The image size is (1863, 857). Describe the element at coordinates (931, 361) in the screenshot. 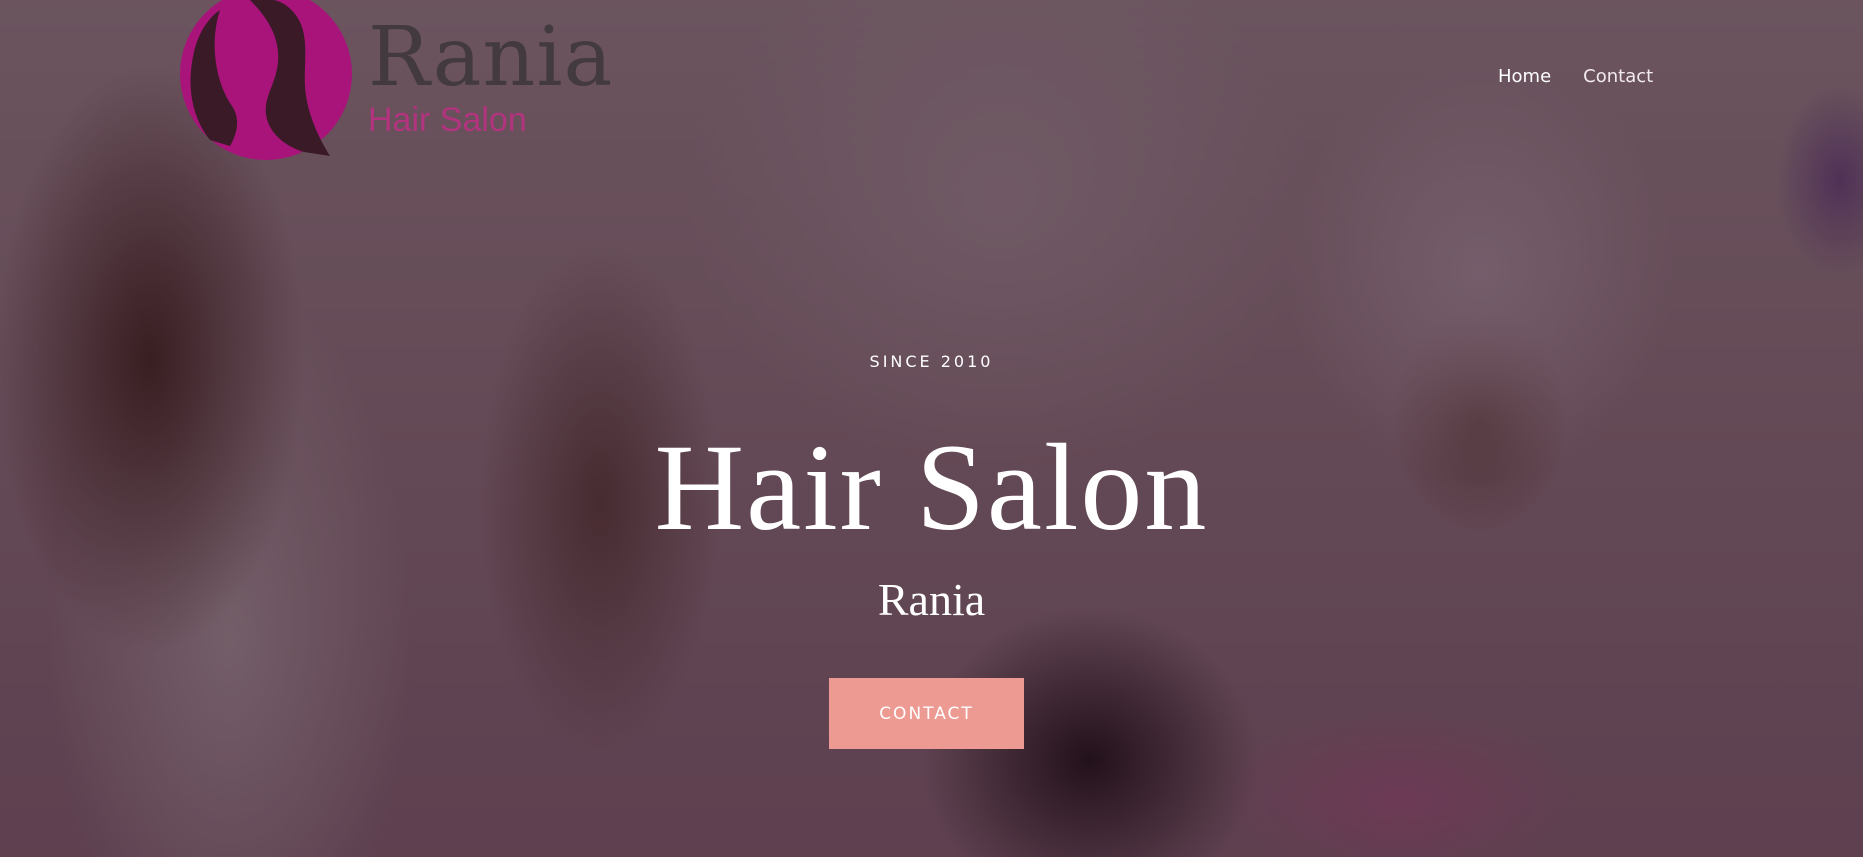

I see `since-eyebrow: SINCE 2010` at that location.